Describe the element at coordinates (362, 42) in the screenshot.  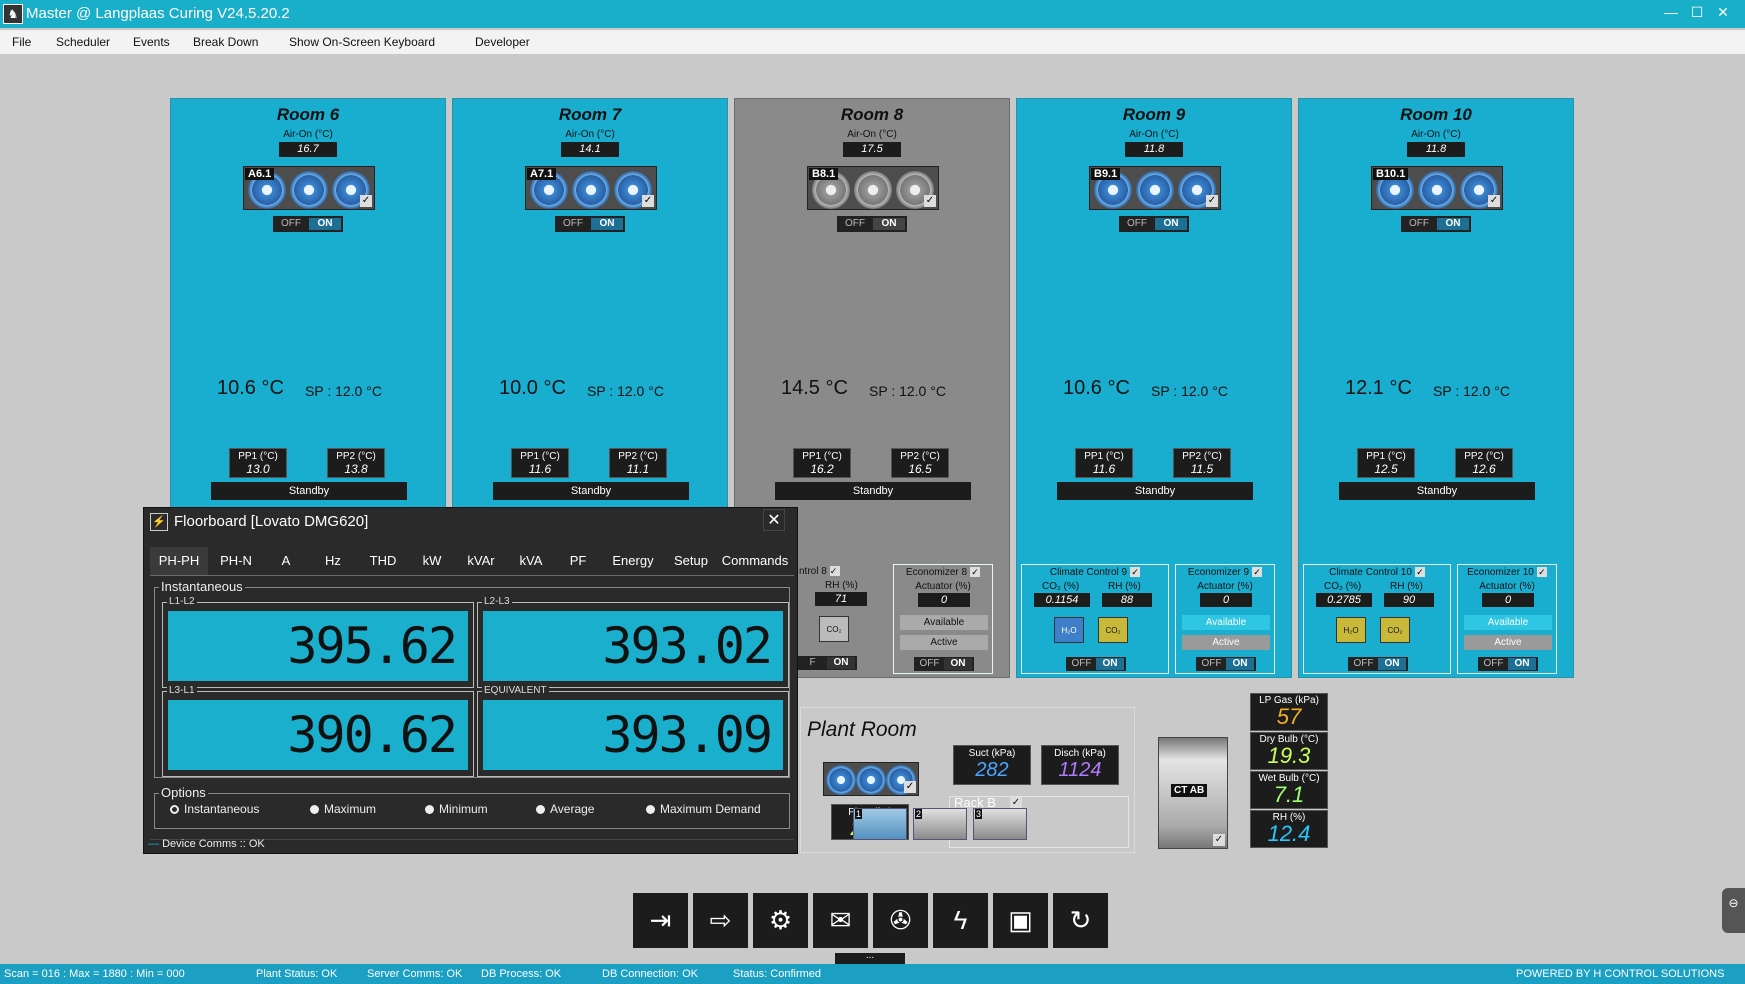
I see `menu-on-screen-keyboard: Show On-Screen Keyboard` at that location.